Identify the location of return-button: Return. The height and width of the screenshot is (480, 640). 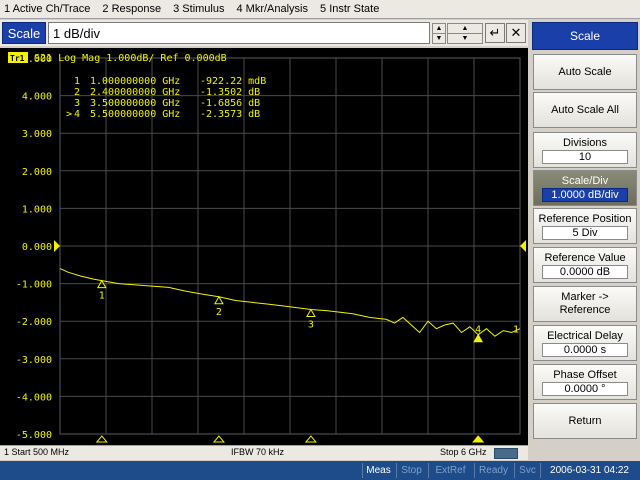
(585, 421).